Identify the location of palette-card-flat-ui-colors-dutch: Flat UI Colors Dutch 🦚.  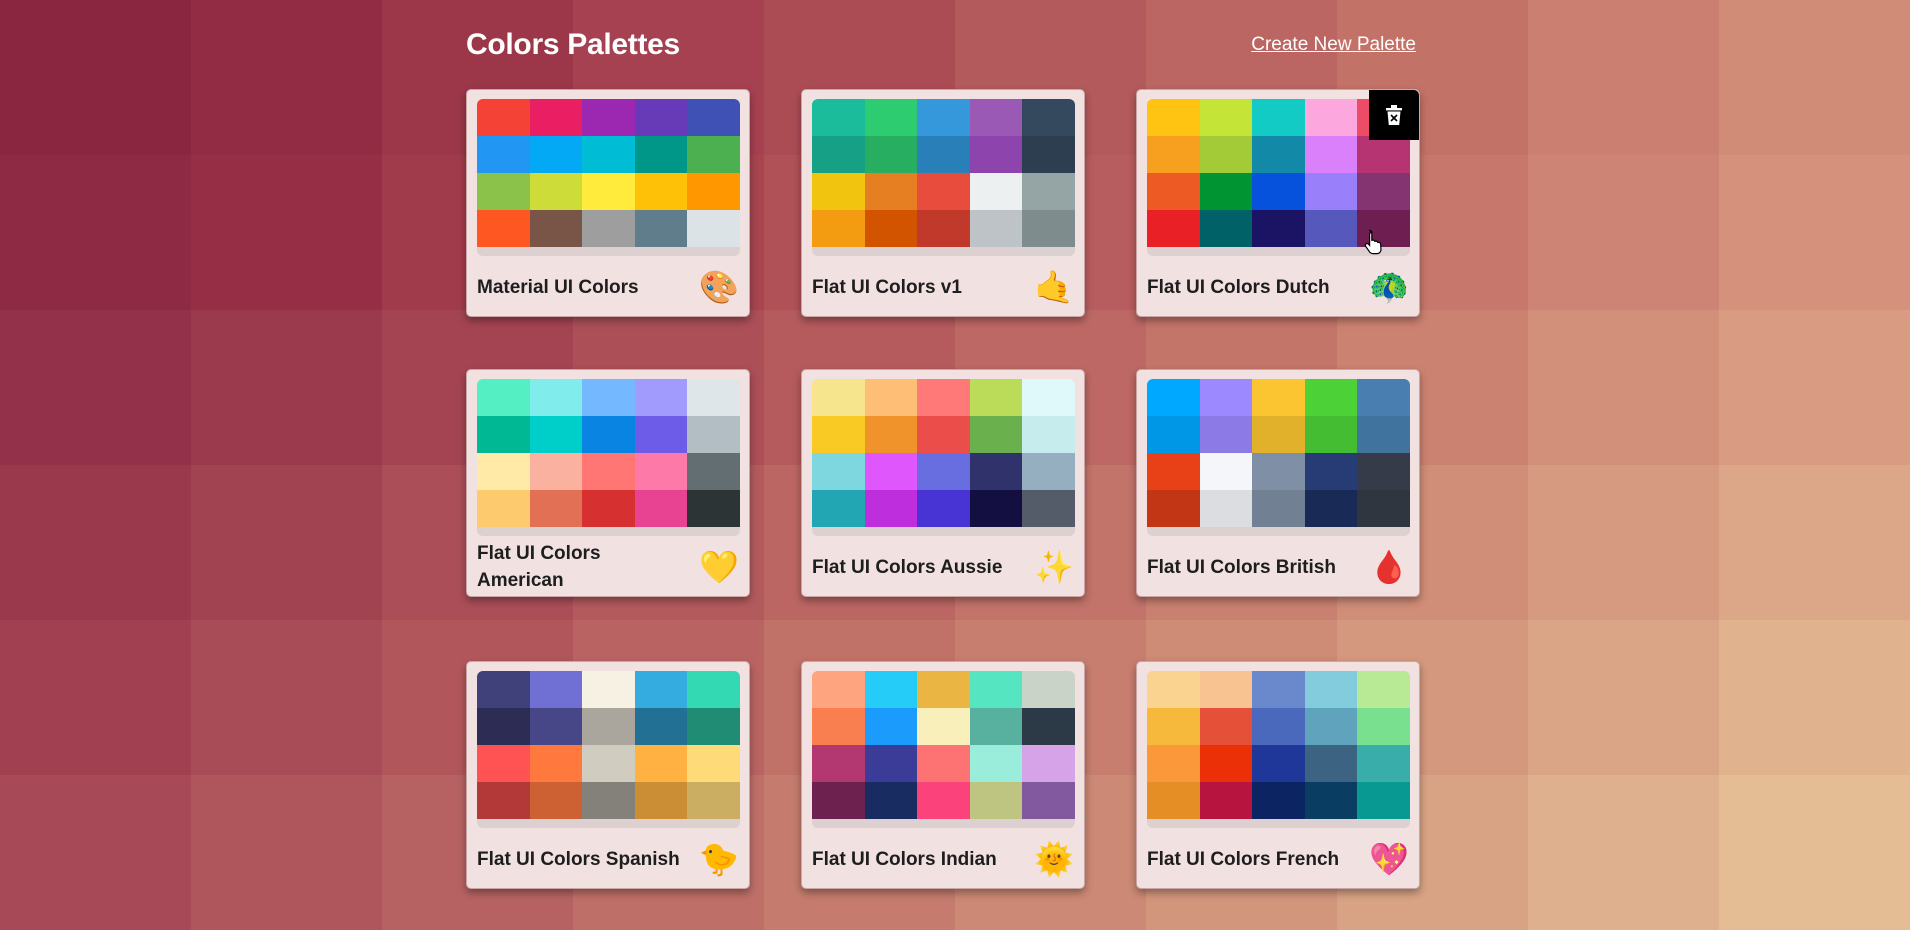
(1278, 203).